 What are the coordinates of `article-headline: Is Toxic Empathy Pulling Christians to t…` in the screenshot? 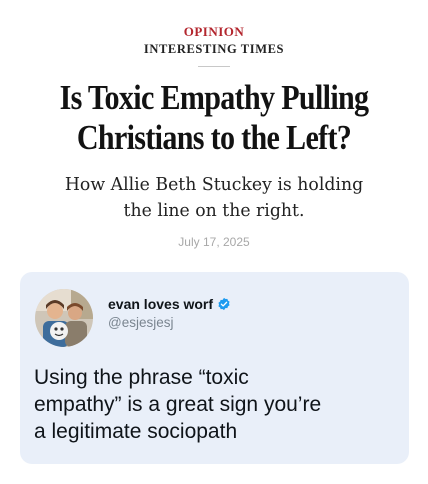 It's located at (214, 118).